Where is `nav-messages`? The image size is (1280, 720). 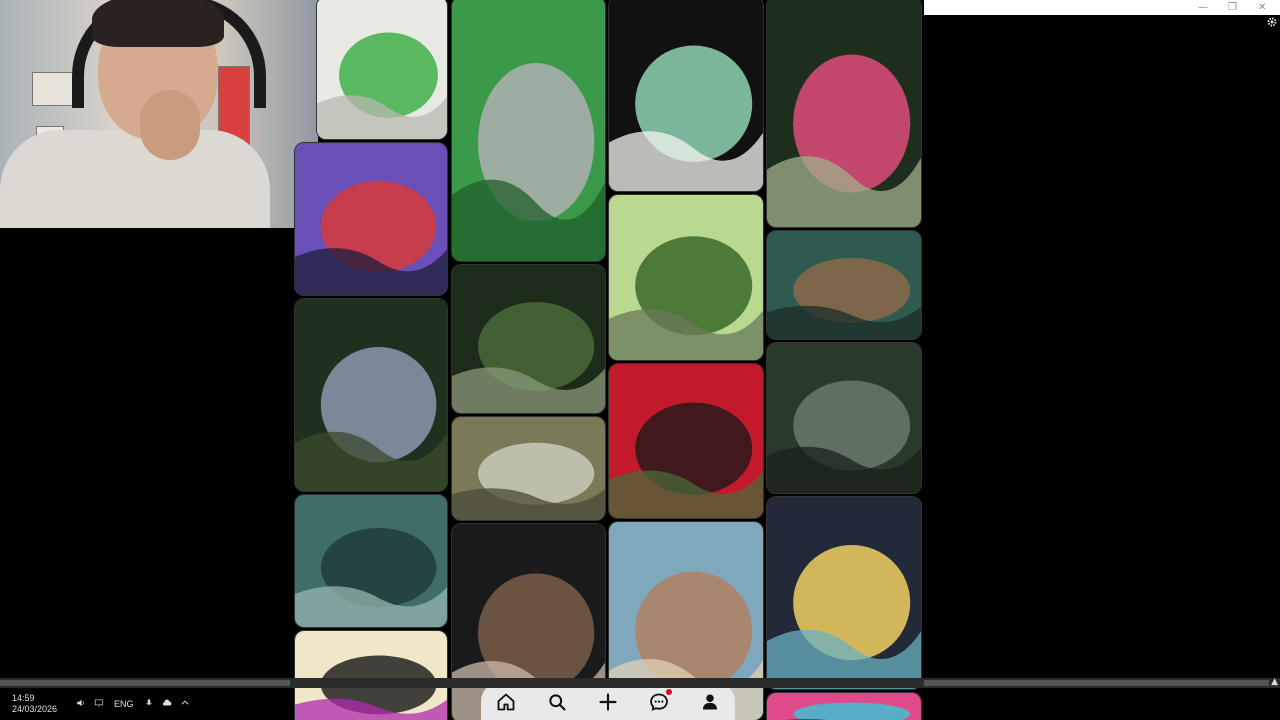
nav-messages is located at coordinates (659, 702).